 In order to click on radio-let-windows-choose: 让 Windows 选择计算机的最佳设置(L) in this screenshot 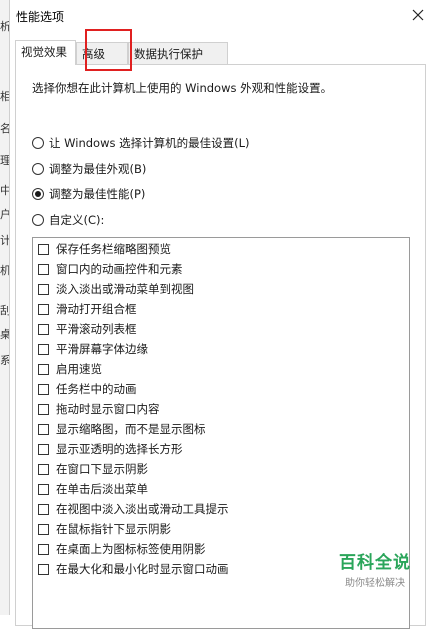, I will do `click(141, 143)`.